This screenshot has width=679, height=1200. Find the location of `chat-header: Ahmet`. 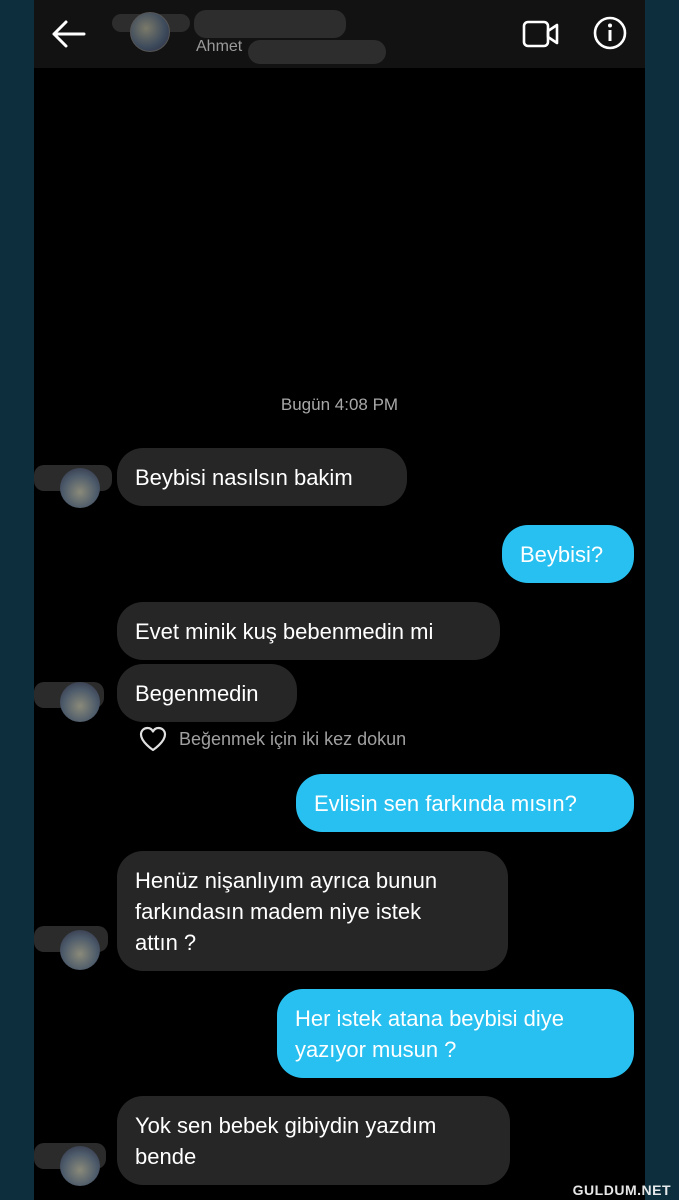

chat-header: Ahmet is located at coordinates (339, 34).